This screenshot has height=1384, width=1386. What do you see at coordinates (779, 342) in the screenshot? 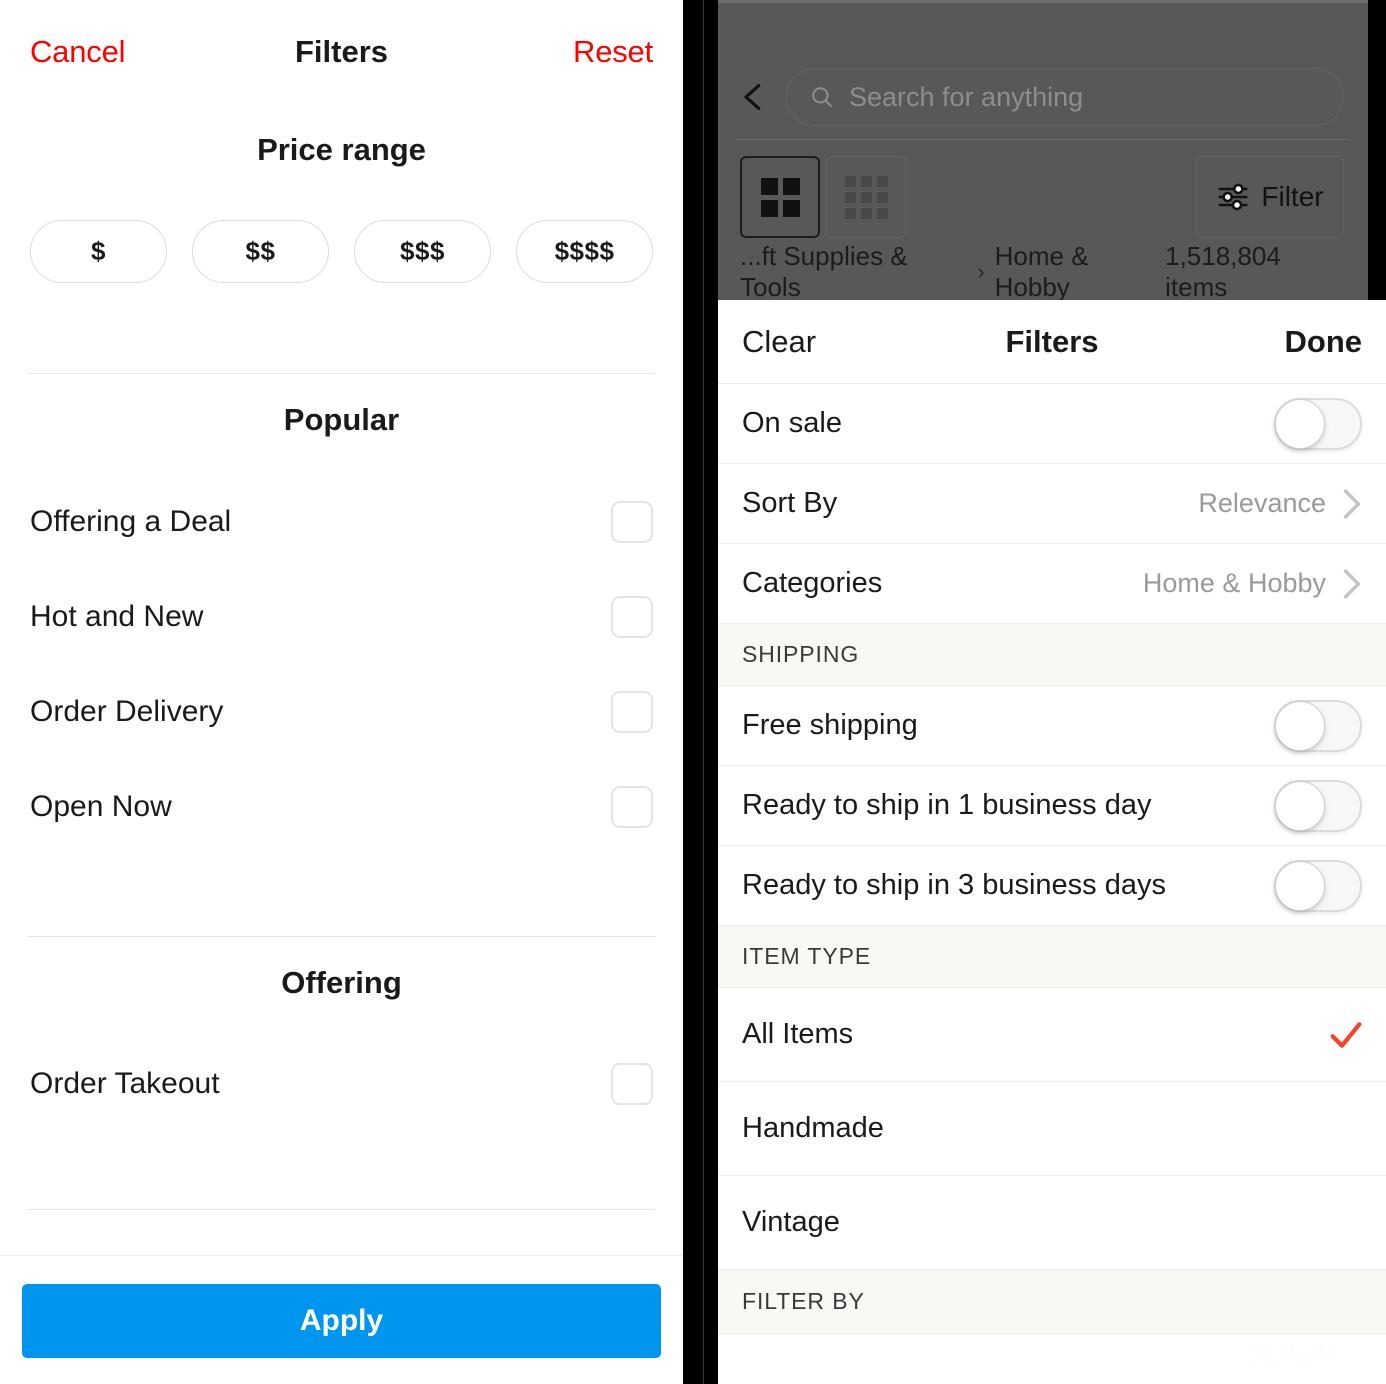
I see `clear-button: Clear` at bounding box center [779, 342].